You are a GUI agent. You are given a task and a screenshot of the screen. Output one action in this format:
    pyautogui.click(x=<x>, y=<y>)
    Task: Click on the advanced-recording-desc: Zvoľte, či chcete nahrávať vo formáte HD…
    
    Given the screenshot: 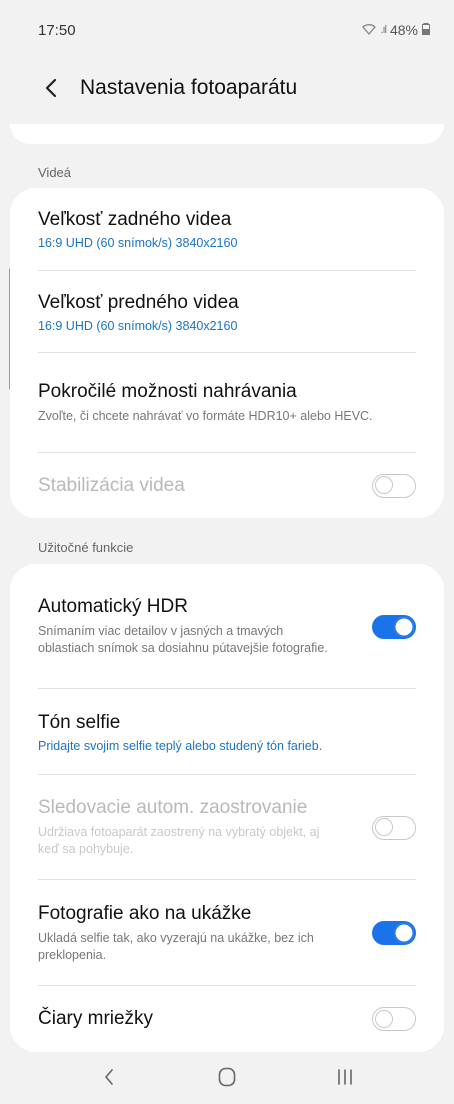 What is the action you would take?
    pyautogui.click(x=205, y=416)
    